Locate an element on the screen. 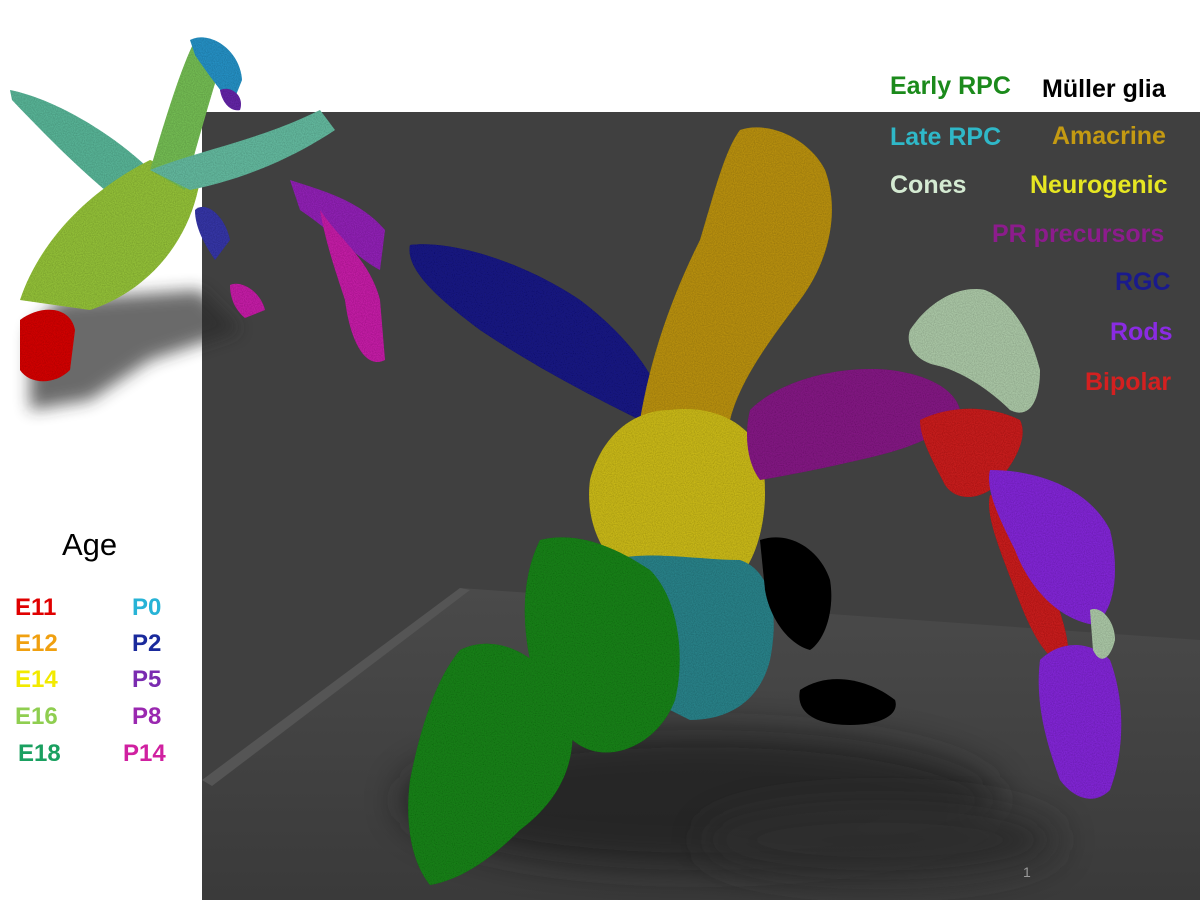  page-number: 1 is located at coordinates (1027, 872).